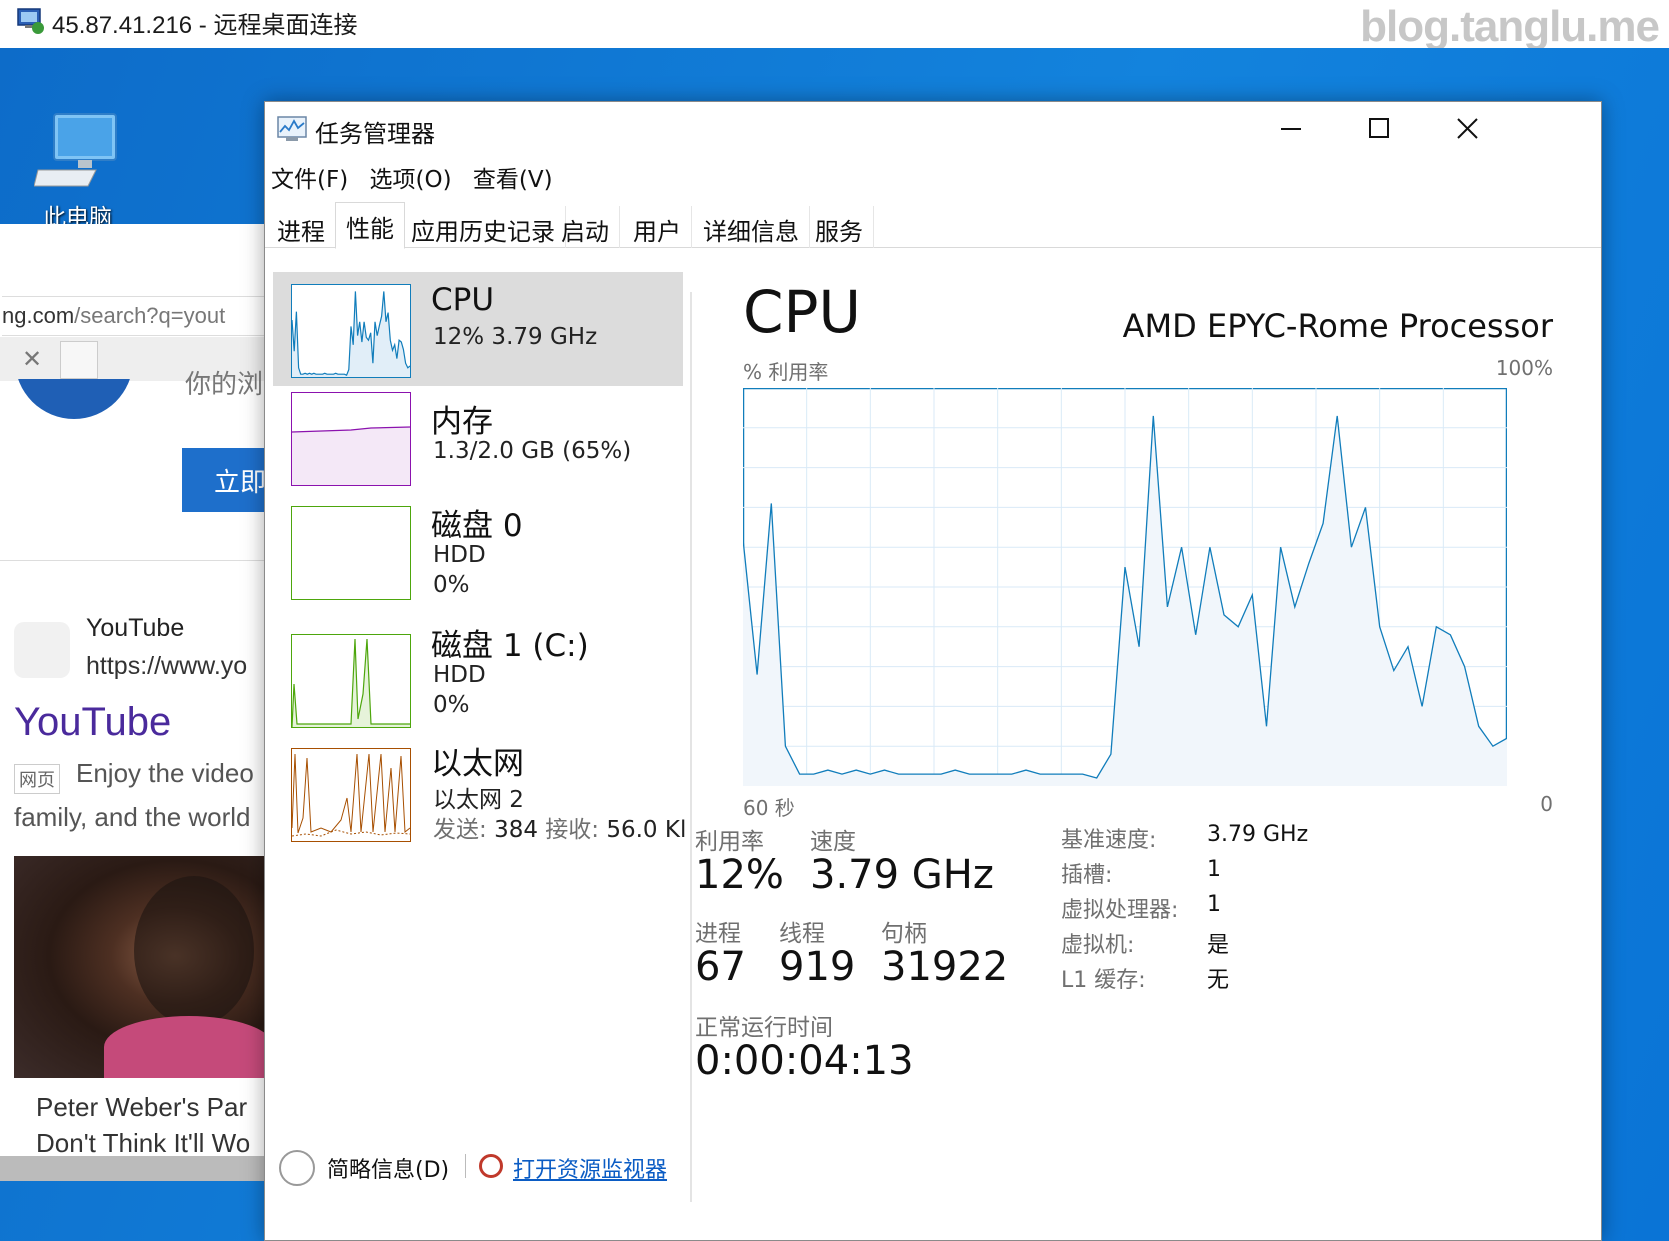 This screenshot has width=1669, height=1241. What do you see at coordinates (132, 817) in the screenshot?
I see `result-description-2: family, and the world` at bounding box center [132, 817].